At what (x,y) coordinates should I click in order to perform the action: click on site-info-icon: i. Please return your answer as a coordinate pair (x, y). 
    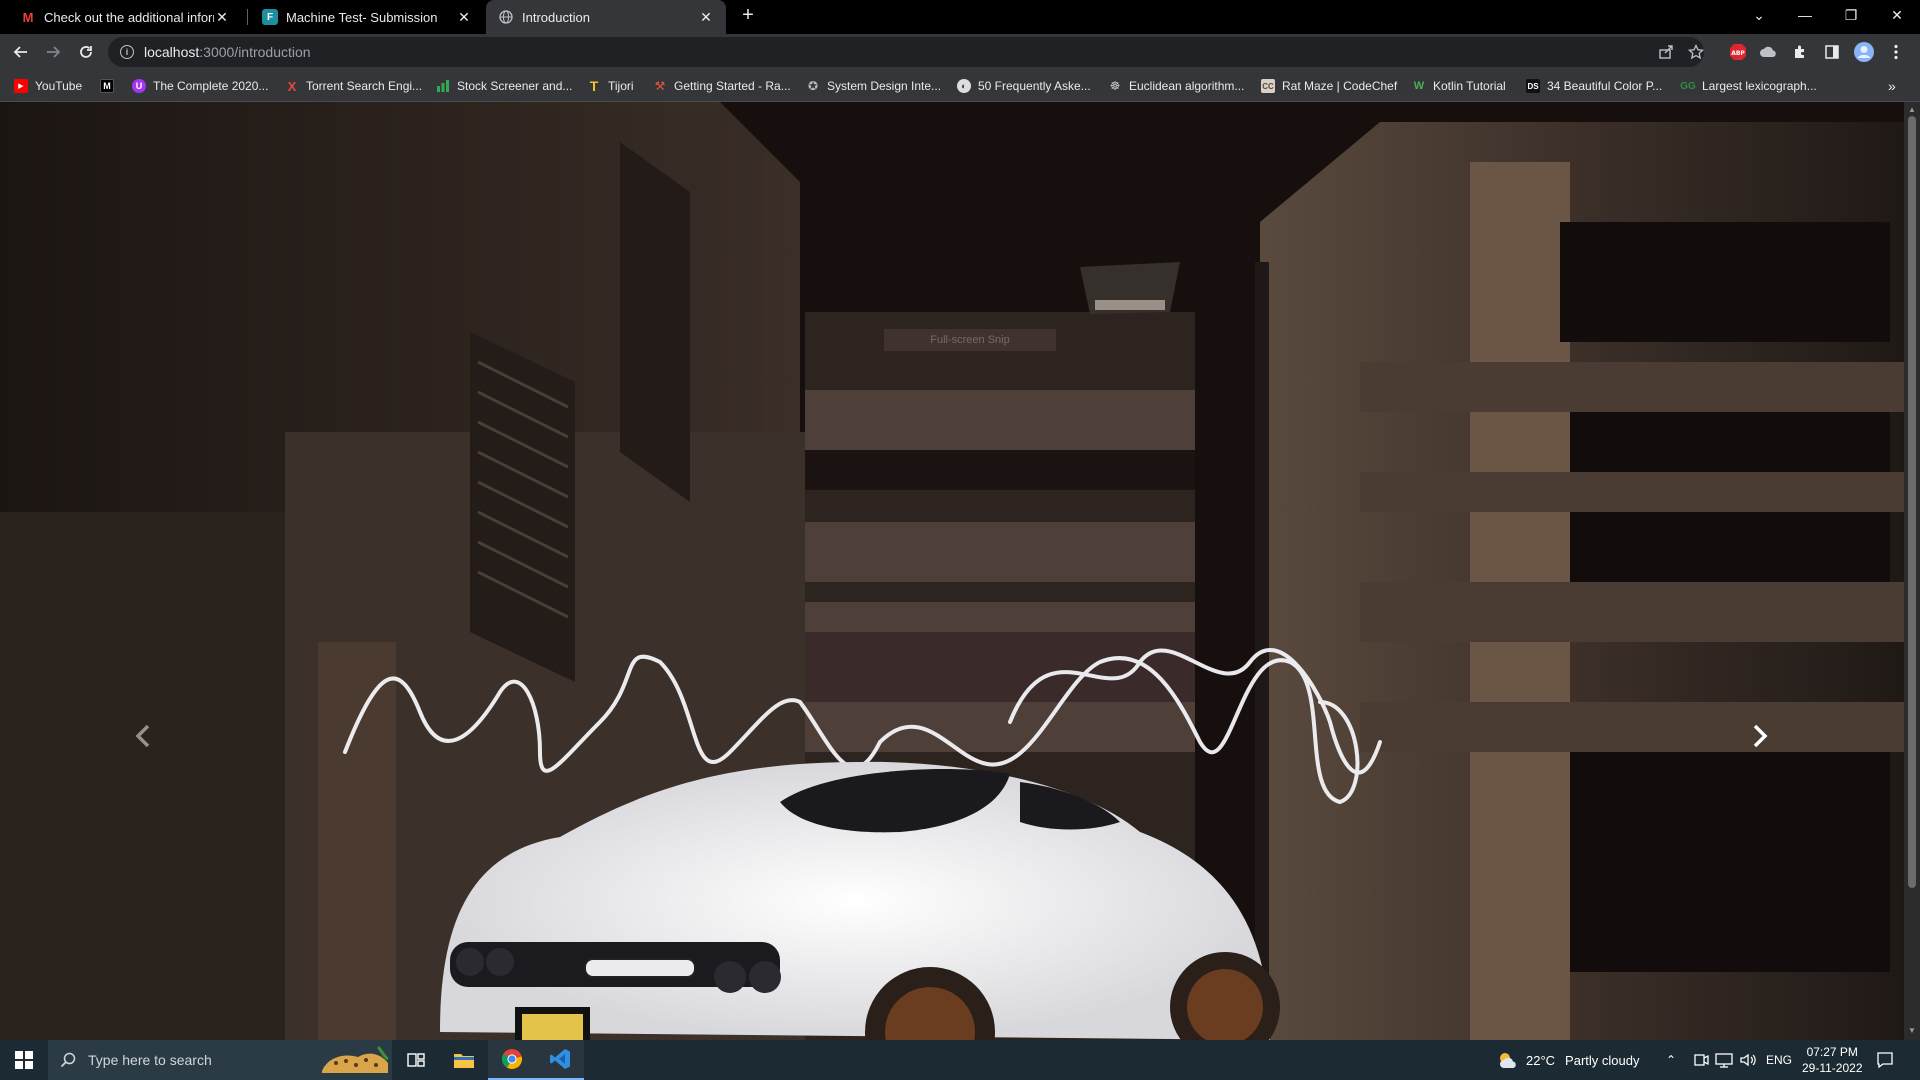
    Looking at the image, I should click on (127, 52).